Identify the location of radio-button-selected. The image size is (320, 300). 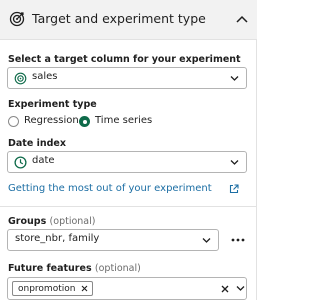
(84, 121).